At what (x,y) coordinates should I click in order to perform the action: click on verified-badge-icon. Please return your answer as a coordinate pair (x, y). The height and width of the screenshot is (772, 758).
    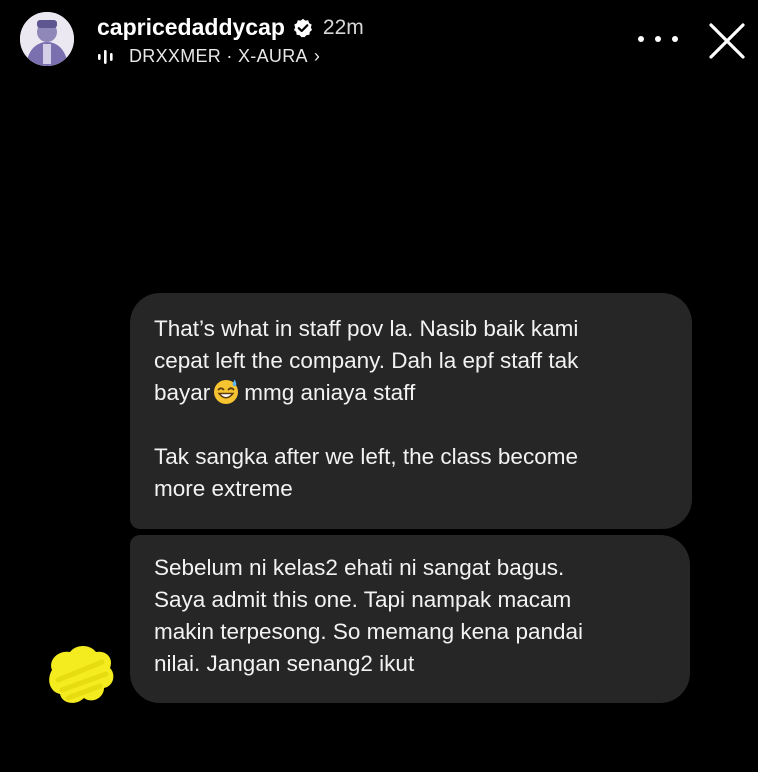
    Looking at the image, I should click on (303, 28).